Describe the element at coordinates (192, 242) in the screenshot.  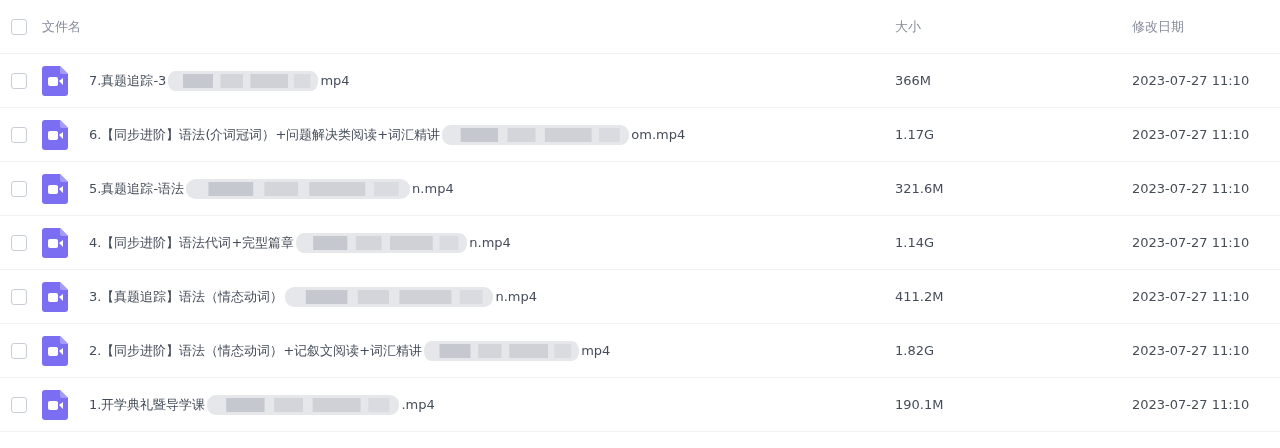
I see `file-name: 4.【同步进阶】语法代词+完型篇章` at that location.